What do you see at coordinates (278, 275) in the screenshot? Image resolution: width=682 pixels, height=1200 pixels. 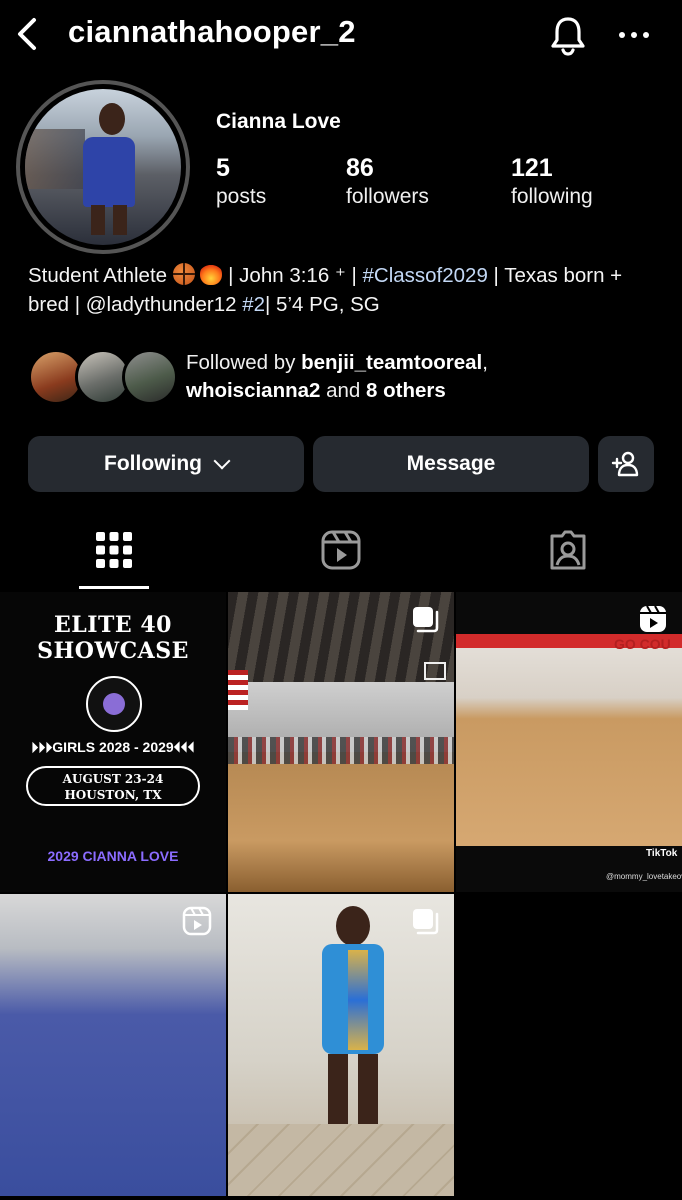 I see `bio-text: | John 3:16` at bounding box center [278, 275].